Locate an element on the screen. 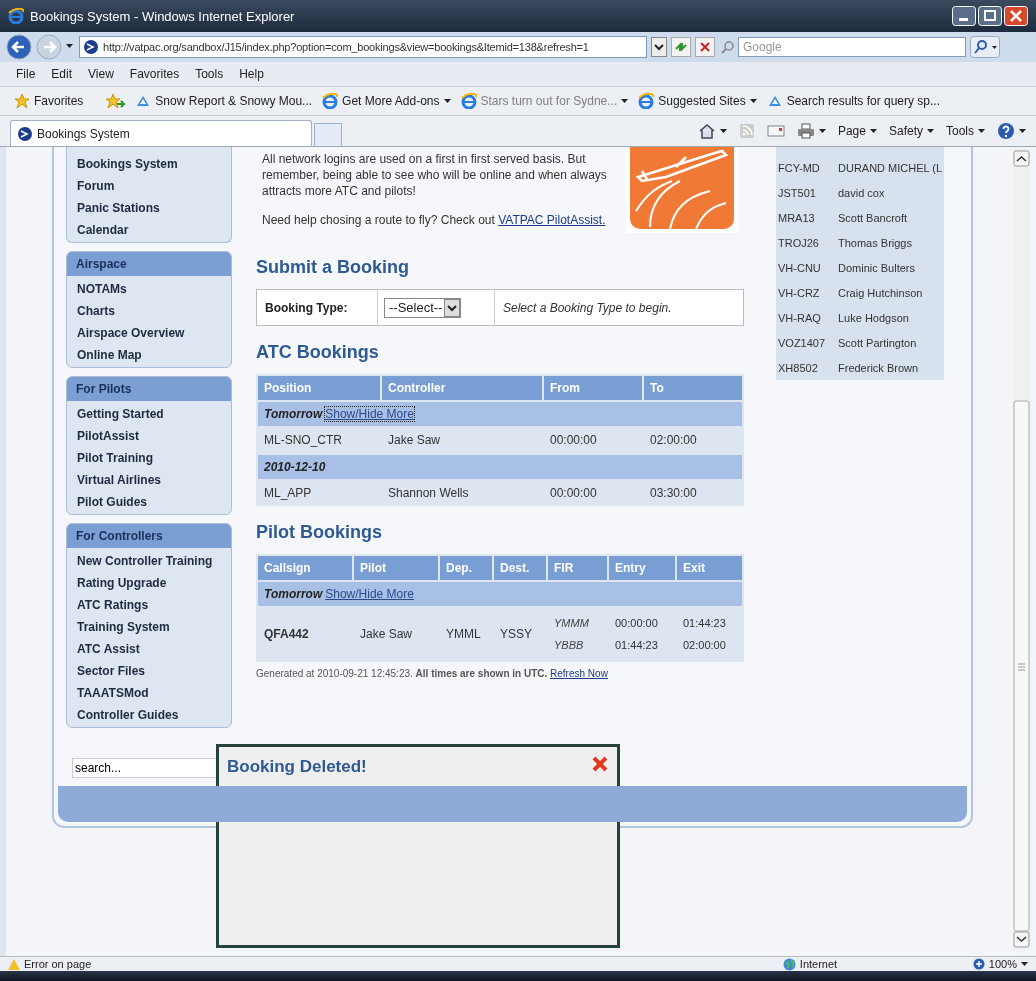  section-heading: Pilot Bookings is located at coordinates (319, 532).